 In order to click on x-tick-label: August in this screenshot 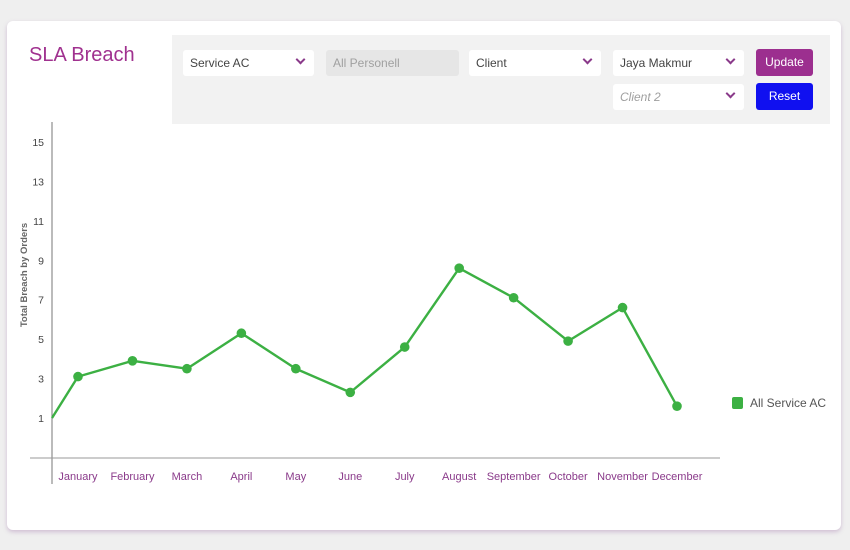, I will do `click(459, 477)`.